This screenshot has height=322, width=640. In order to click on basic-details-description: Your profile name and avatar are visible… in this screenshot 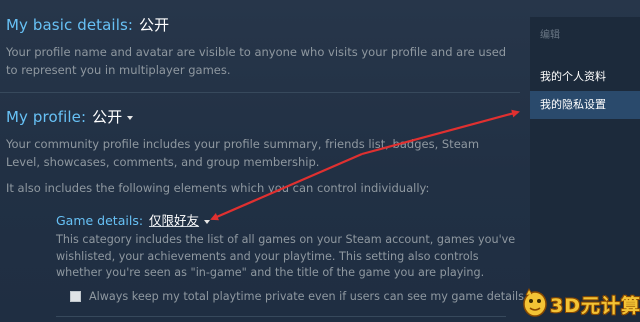, I will do `click(256, 61)`.